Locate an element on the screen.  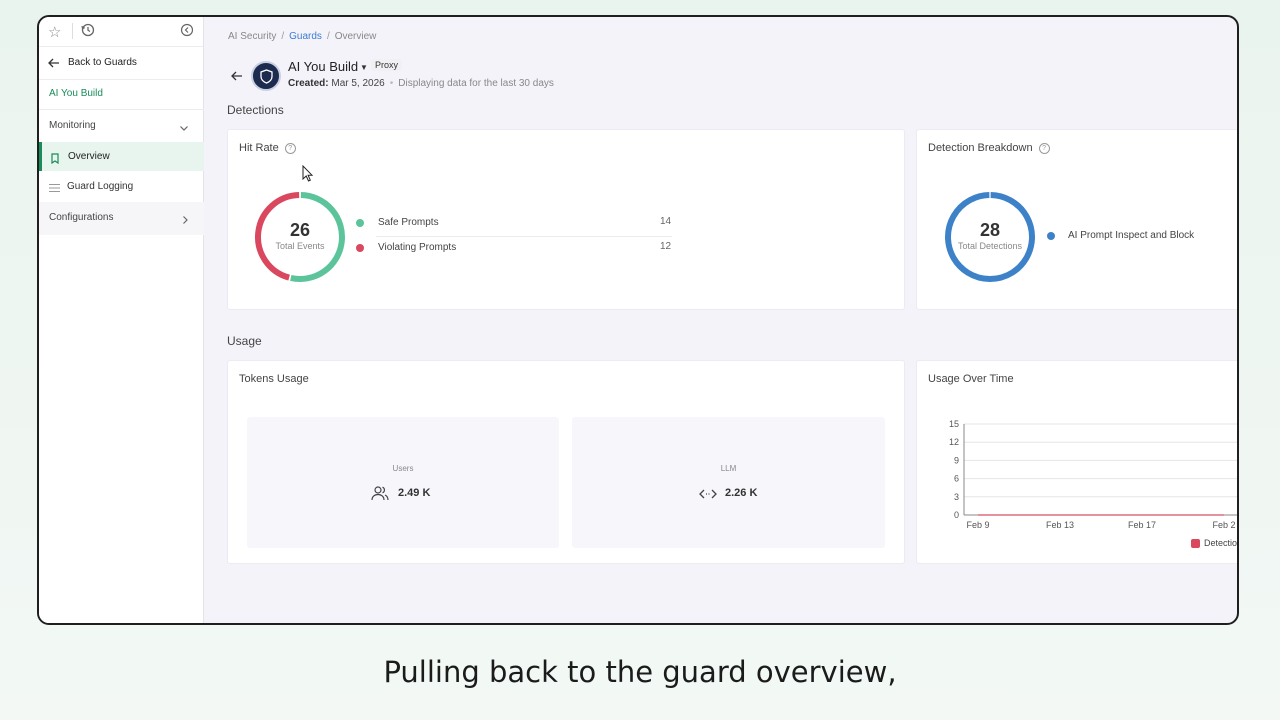
breadcrumb-root: AI Security is located at coordinates (252, 36).